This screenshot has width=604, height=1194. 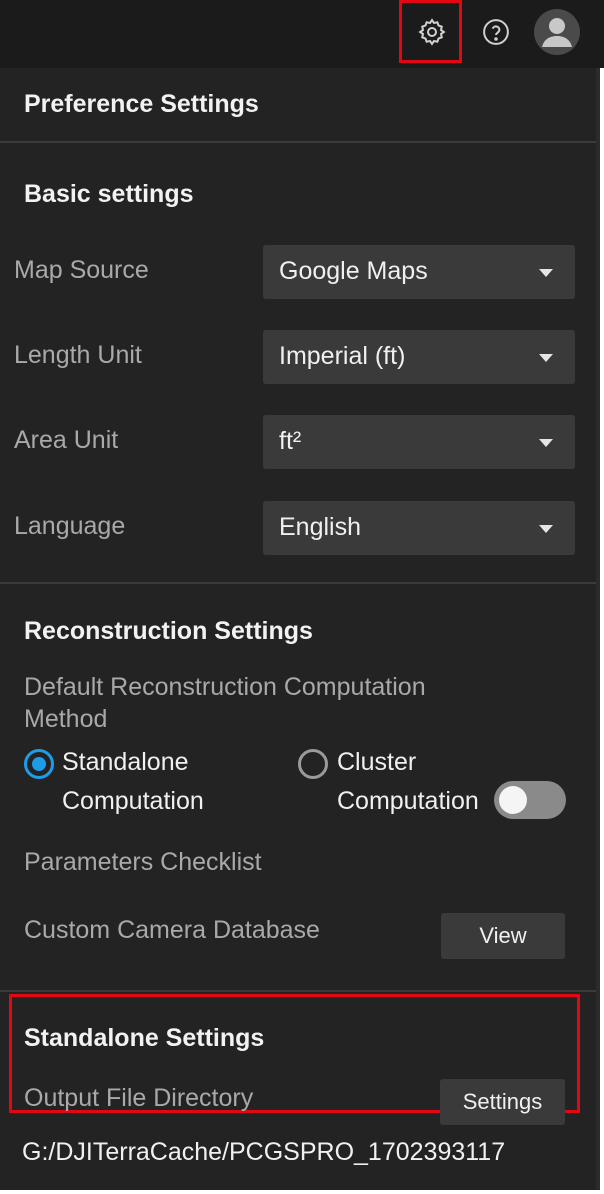 What do you see at coordinates (168, 631) in the screenshot?
I see `reconstruction-settings-title: Reconstruction Settings` at bounding box center [168, 631].